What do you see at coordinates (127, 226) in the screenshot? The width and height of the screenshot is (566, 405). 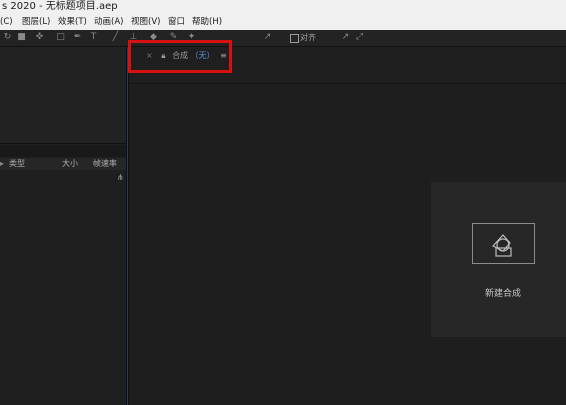 I see `panel-divider` at bounding box center [127, 226].